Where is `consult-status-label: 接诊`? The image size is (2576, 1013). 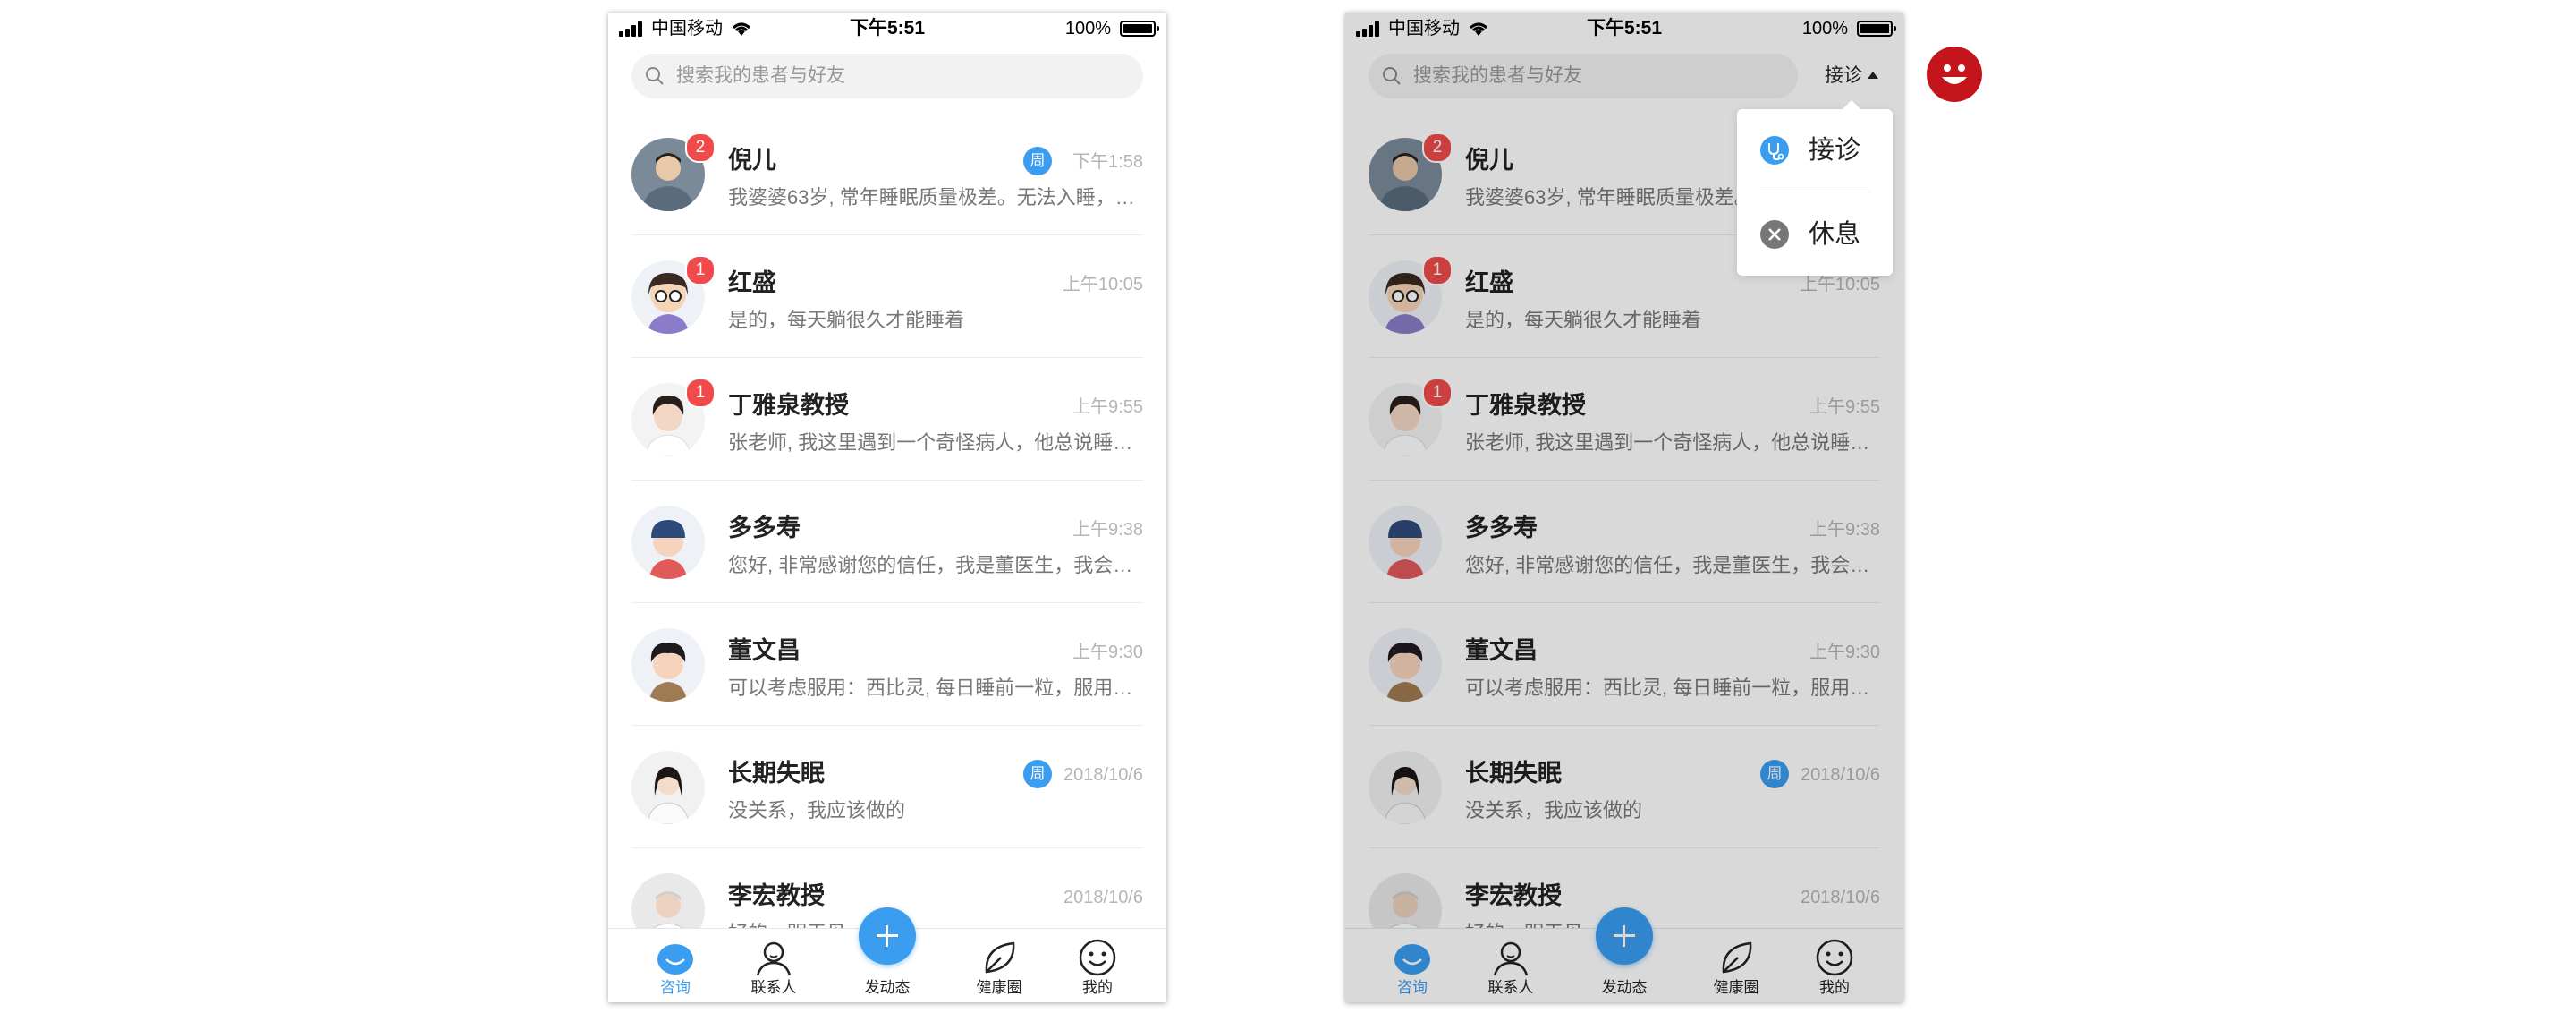 consult-status-label: 接诊 is located at coordinates (1843, 75).